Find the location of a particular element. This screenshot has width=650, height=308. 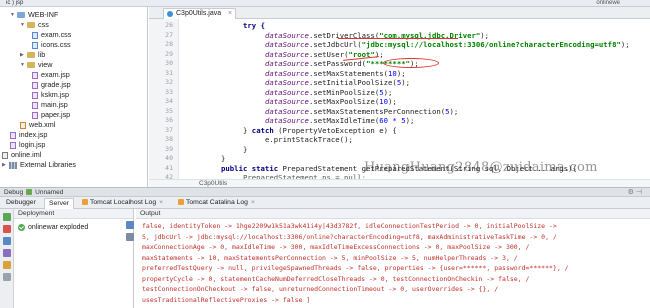

tree-item-label: kskm.jsp is located at coordinates (55, 94).